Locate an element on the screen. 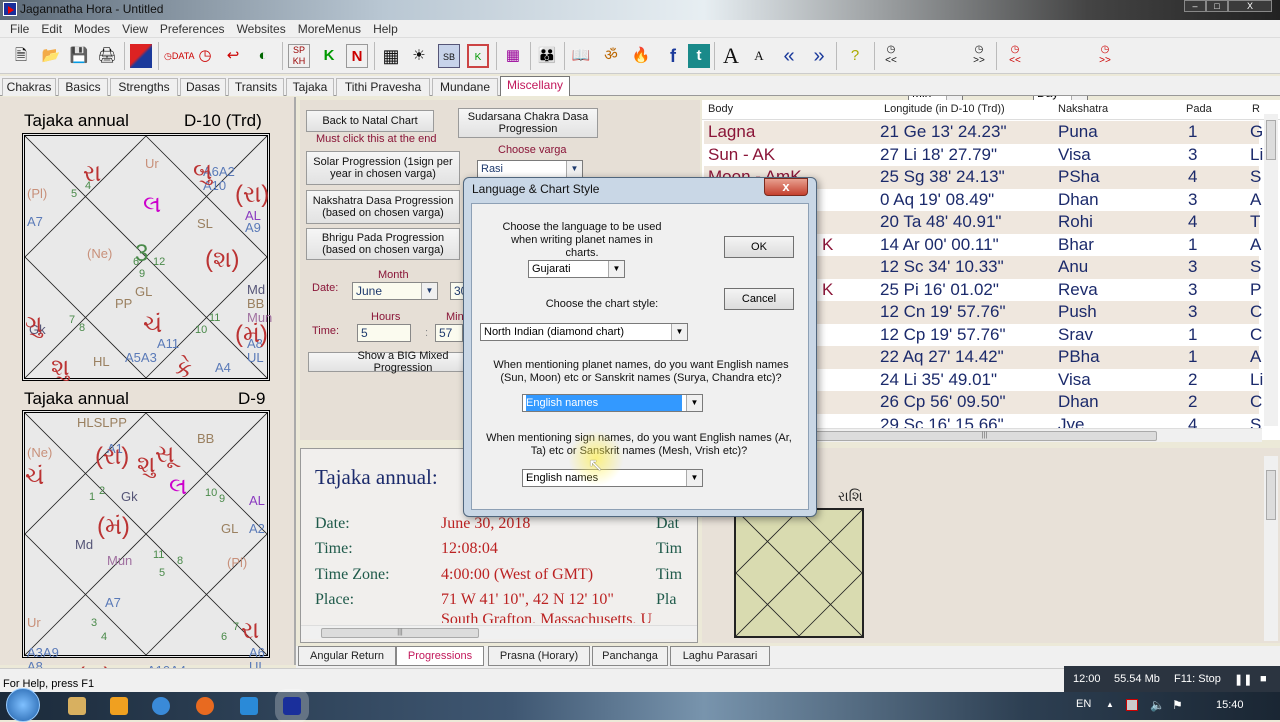  menu-view: View is located at coordinates (135, 28).